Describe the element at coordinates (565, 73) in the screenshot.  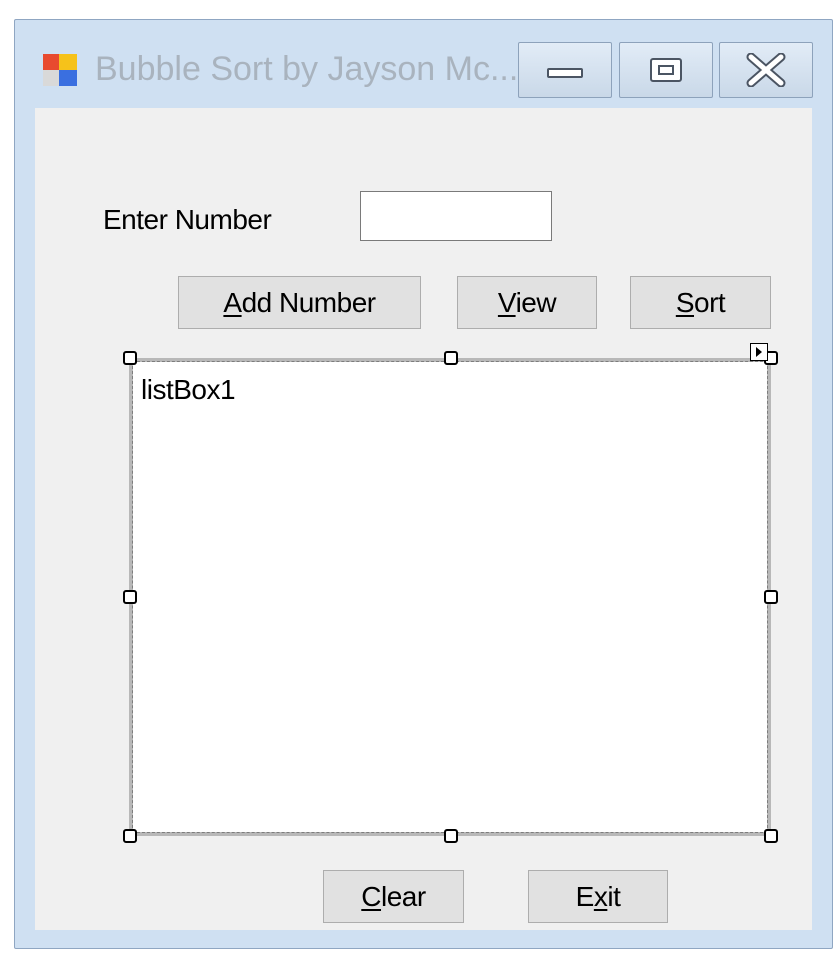
I see `minimize-icon` at that location.